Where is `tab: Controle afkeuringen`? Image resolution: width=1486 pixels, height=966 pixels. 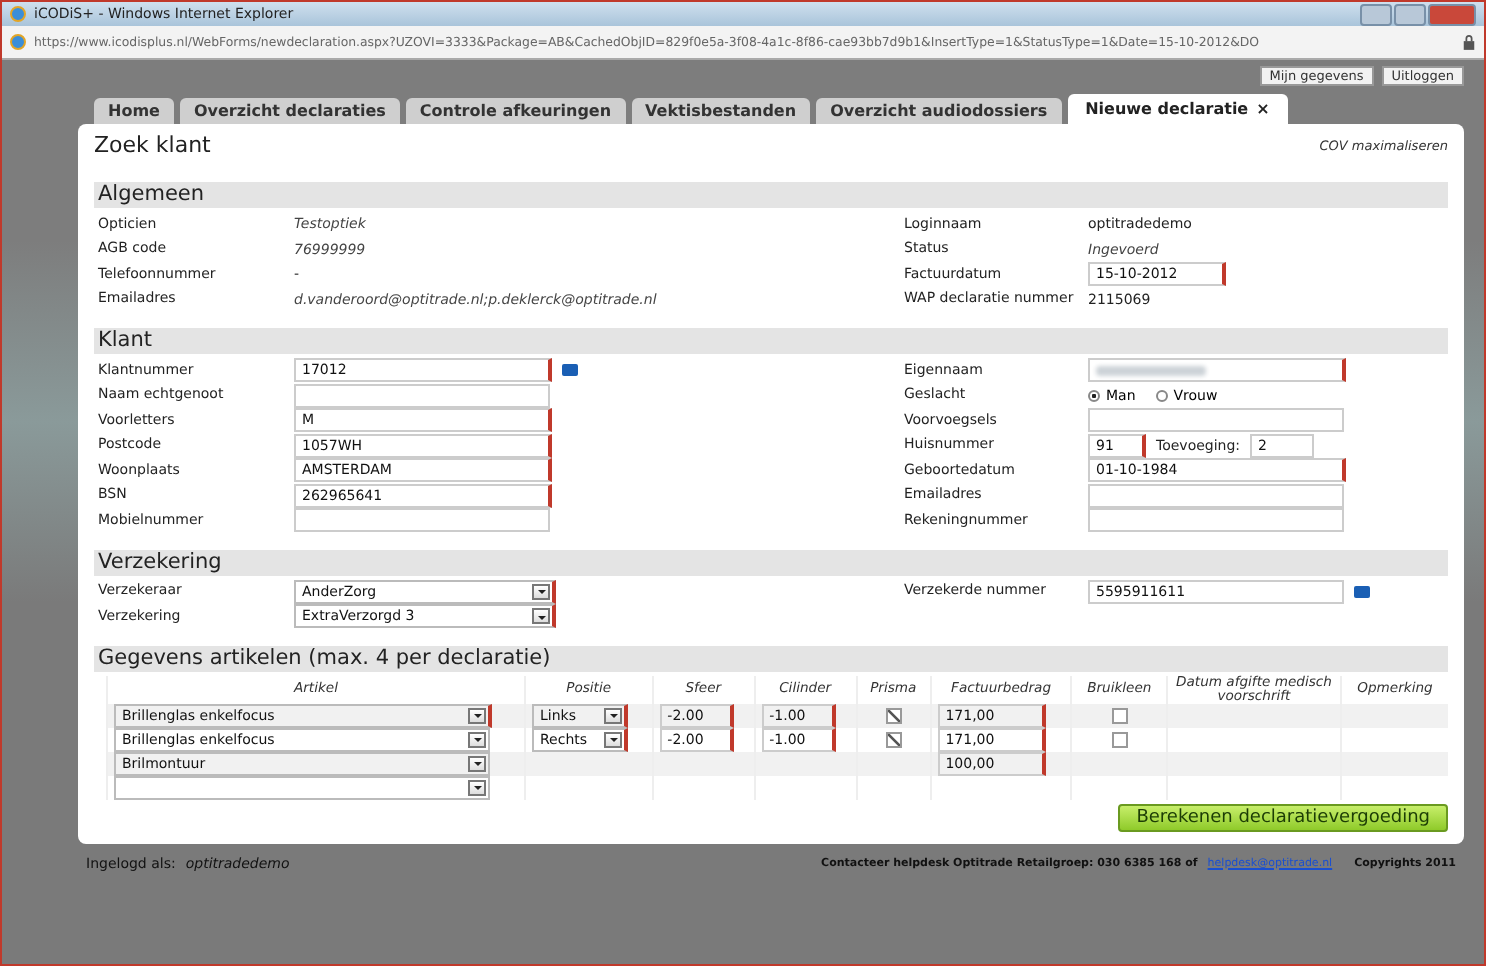 tab: Controle afkeuringen is located at coordinates (515, 111).